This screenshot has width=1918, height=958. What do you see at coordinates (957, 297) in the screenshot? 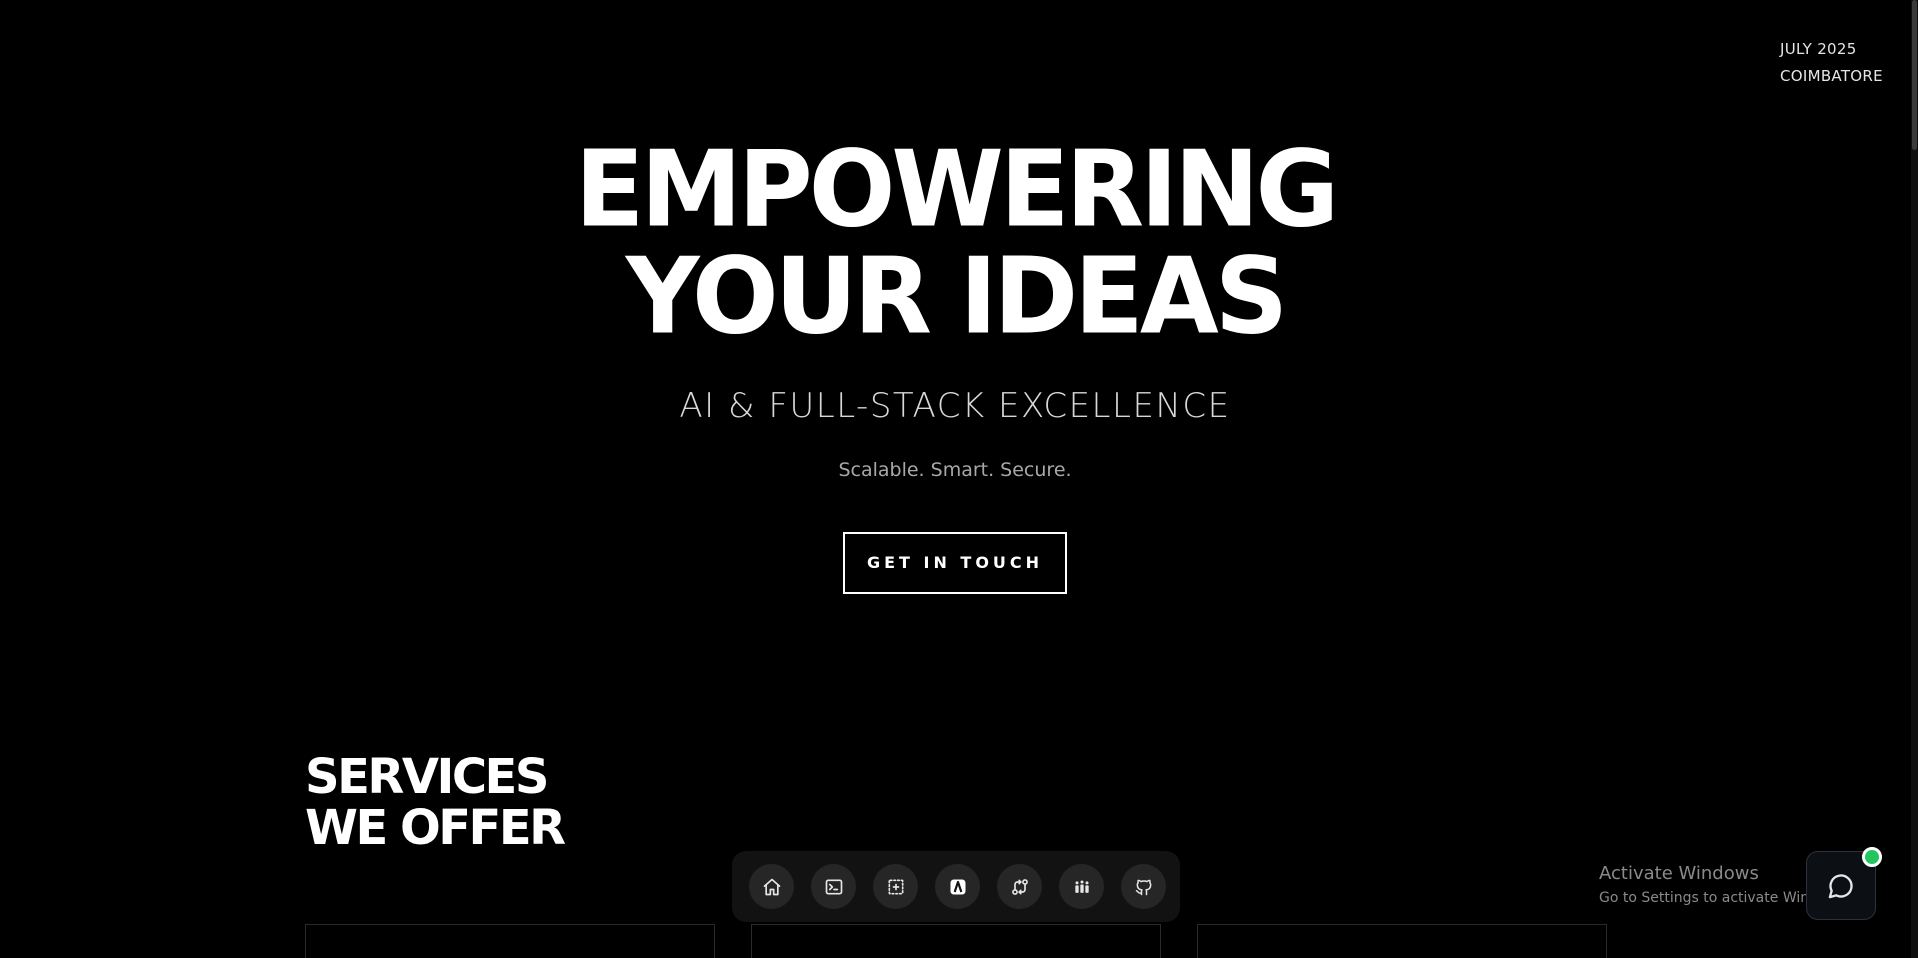
I see `hero-title-line-2: YOUR IDEAS` at bounding box center [957, 297].